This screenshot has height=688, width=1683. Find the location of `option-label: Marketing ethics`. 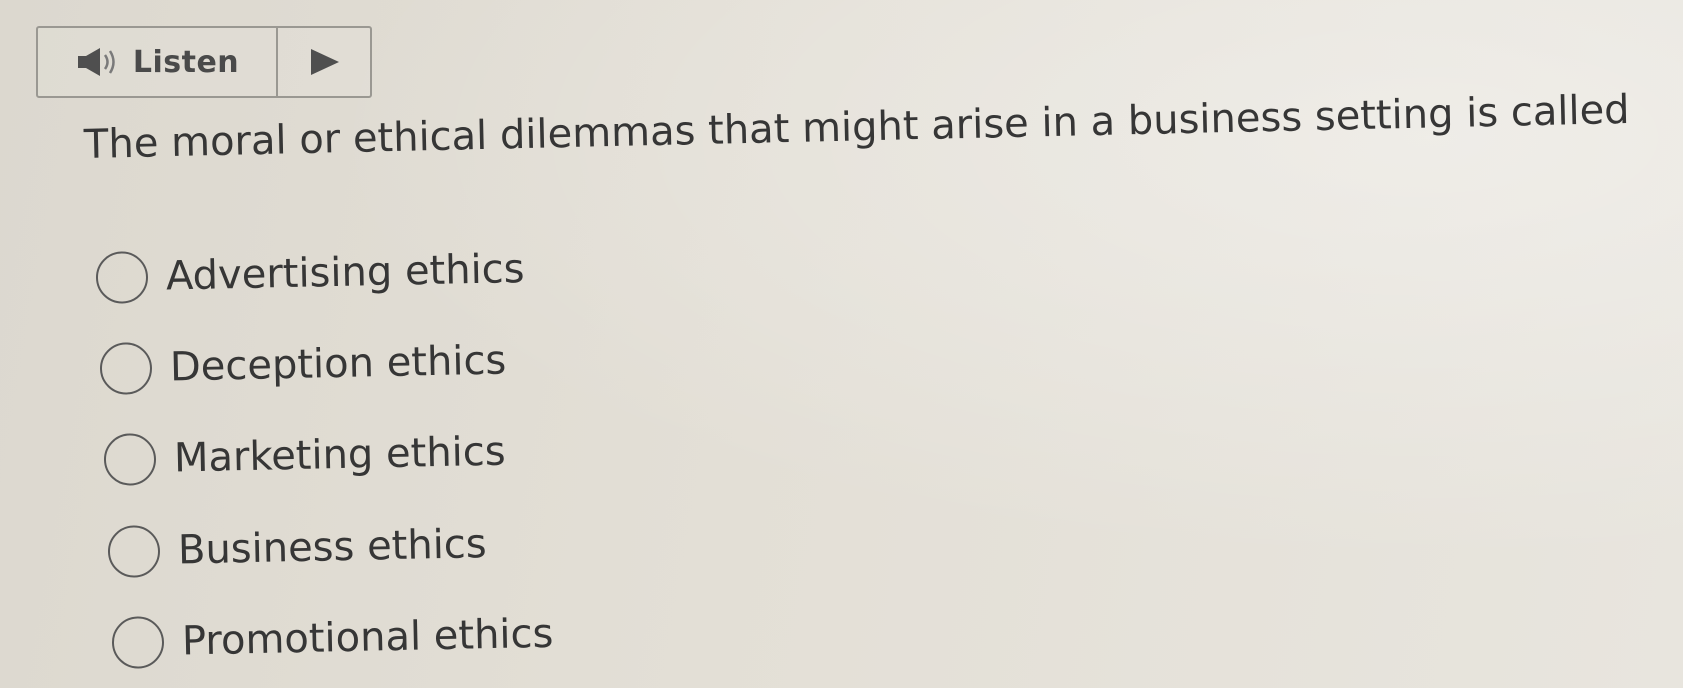

option-label: Marketing ethics is located at coordinates (340, 455).